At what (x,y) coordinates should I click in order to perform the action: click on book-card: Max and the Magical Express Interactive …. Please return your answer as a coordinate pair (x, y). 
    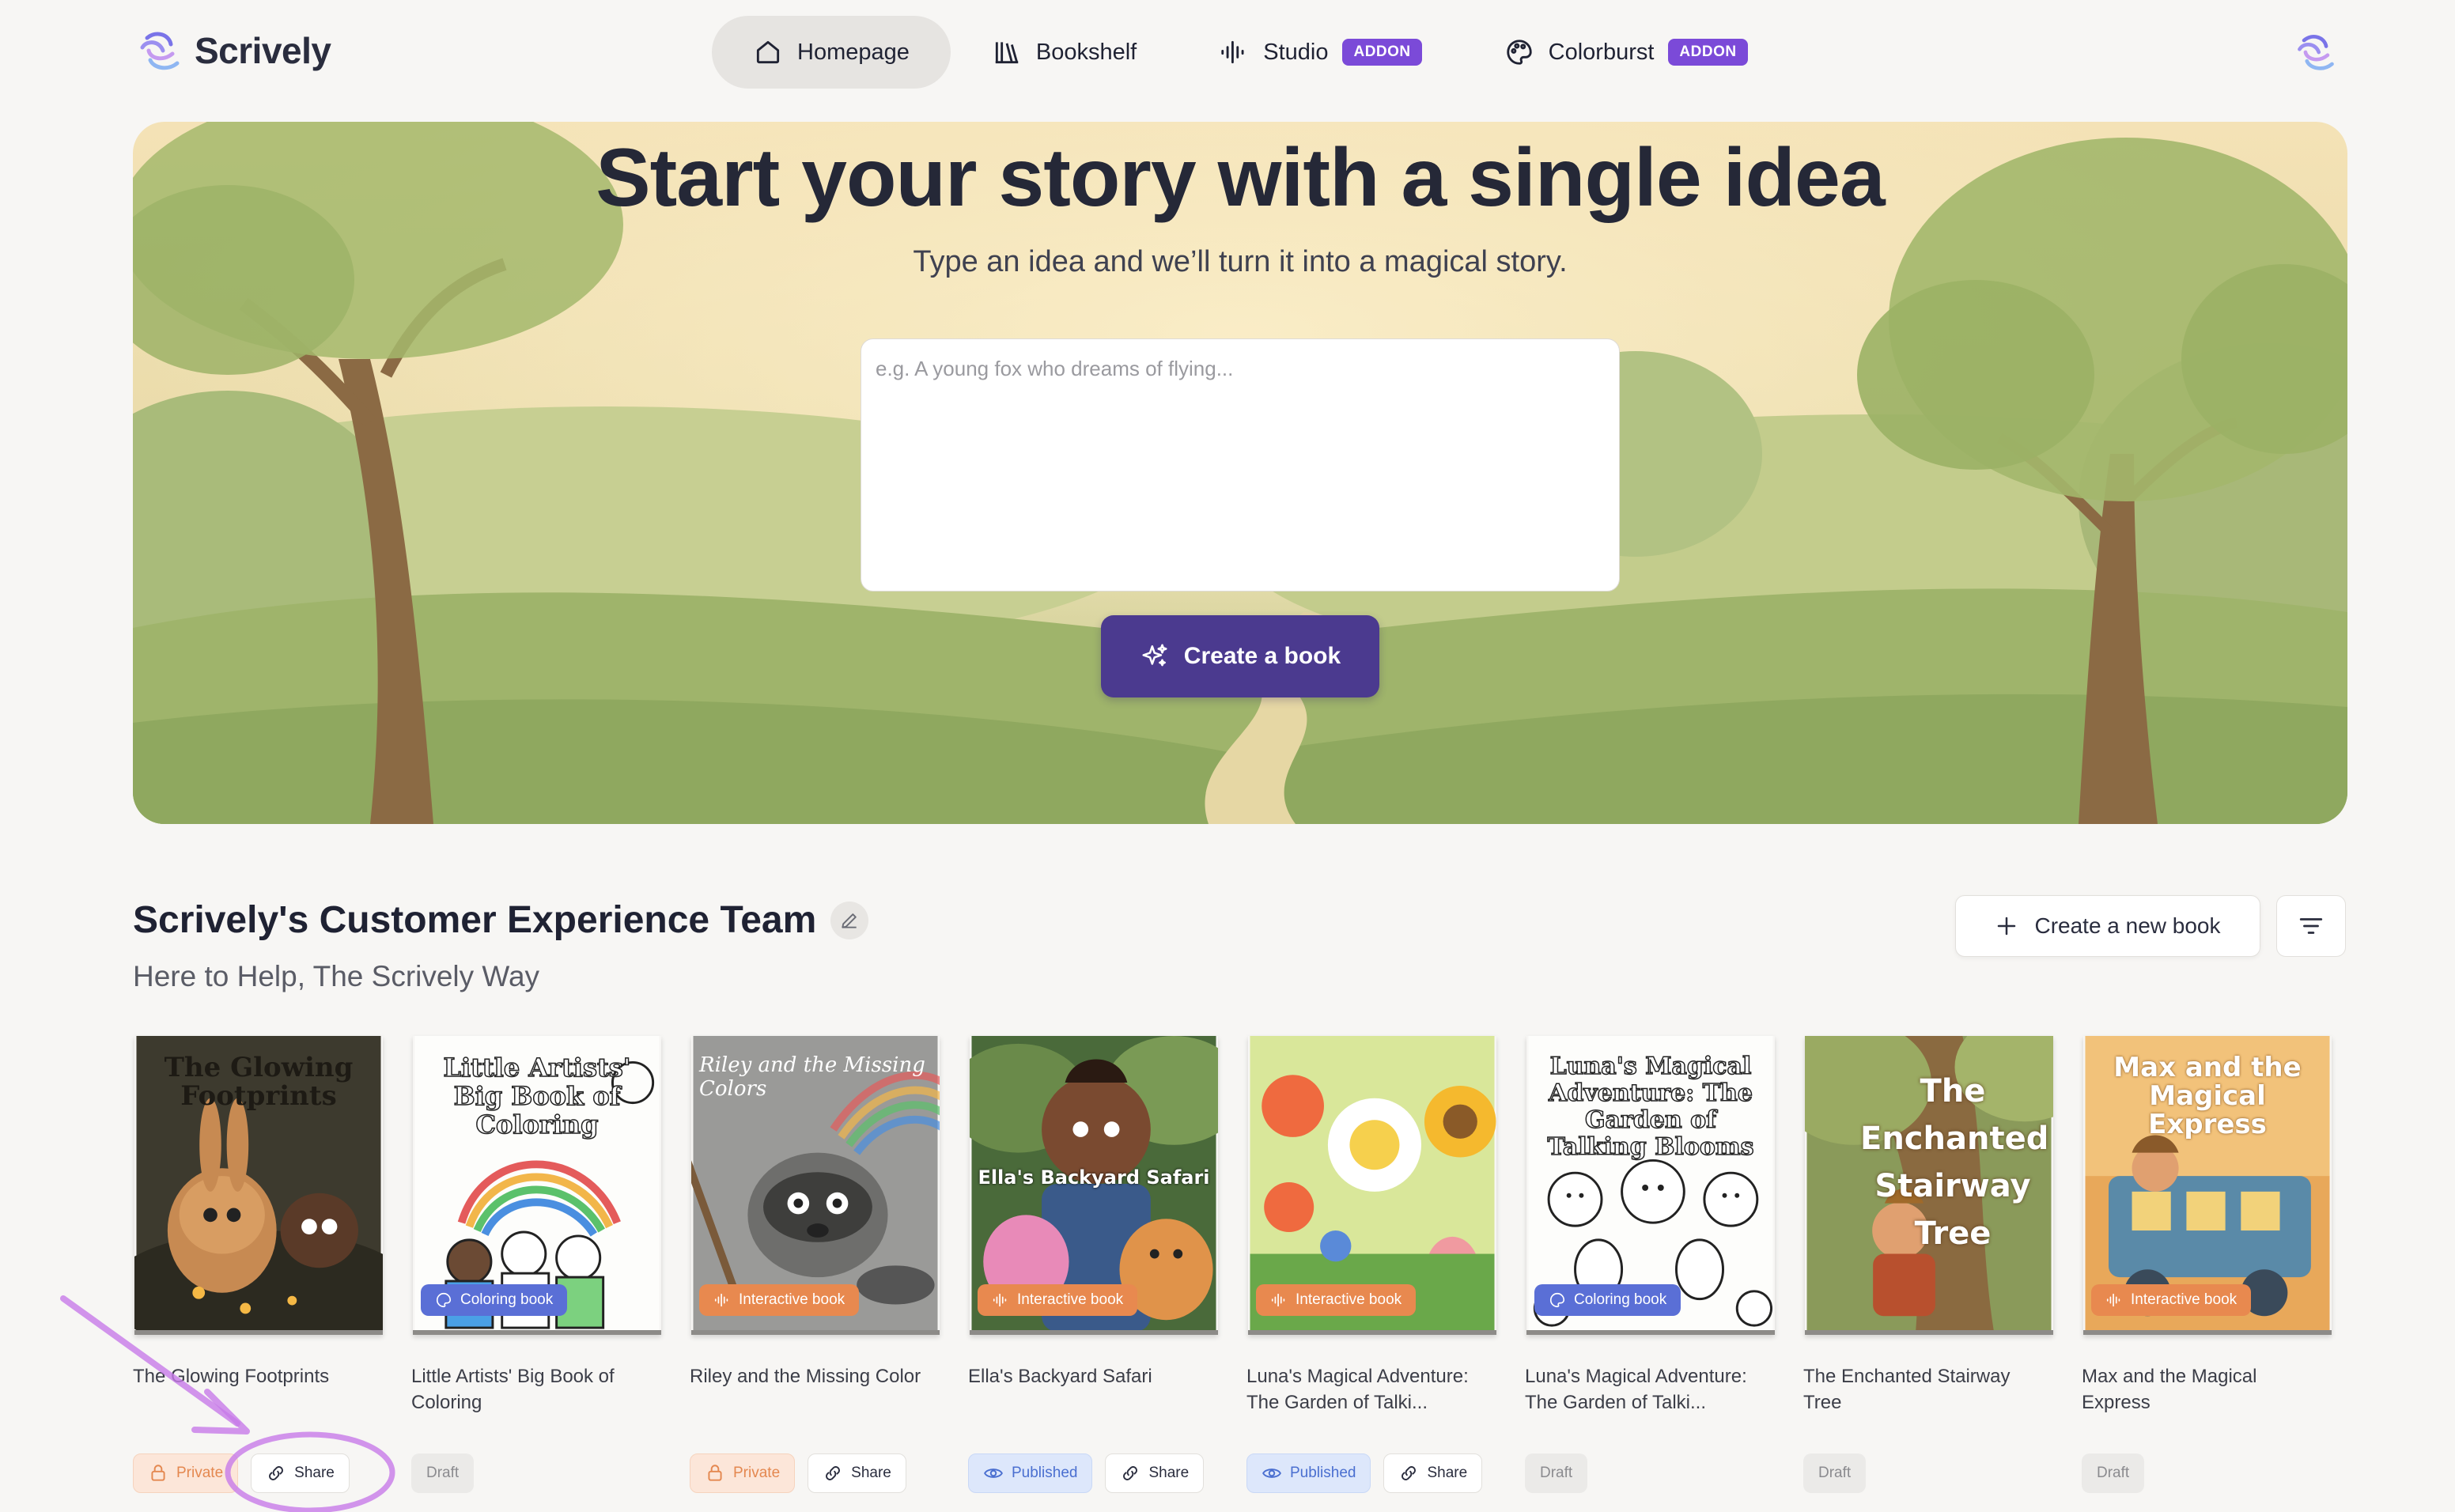
    Looking at the image, I should click on (2207, 1274).